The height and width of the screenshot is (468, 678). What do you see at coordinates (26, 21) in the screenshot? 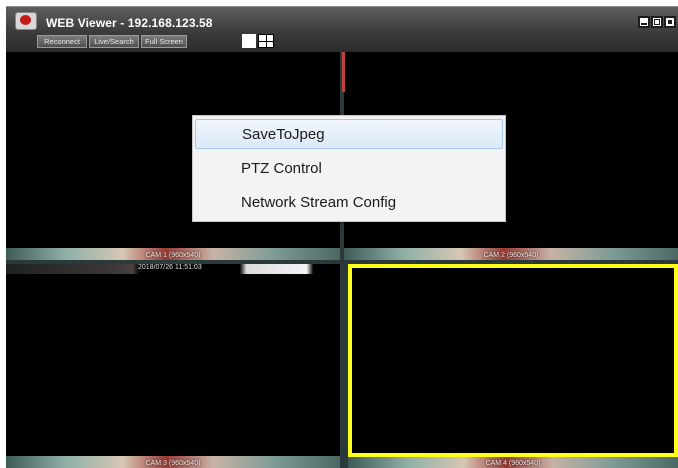
I see `app-logo-icon` at bounding box center [26, 21].